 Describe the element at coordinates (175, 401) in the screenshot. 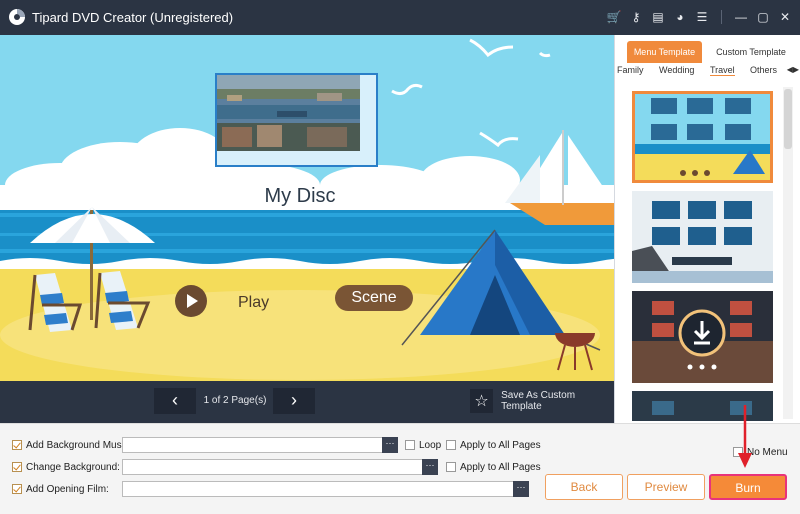

I see `prev-page-button: ‹` at that location.